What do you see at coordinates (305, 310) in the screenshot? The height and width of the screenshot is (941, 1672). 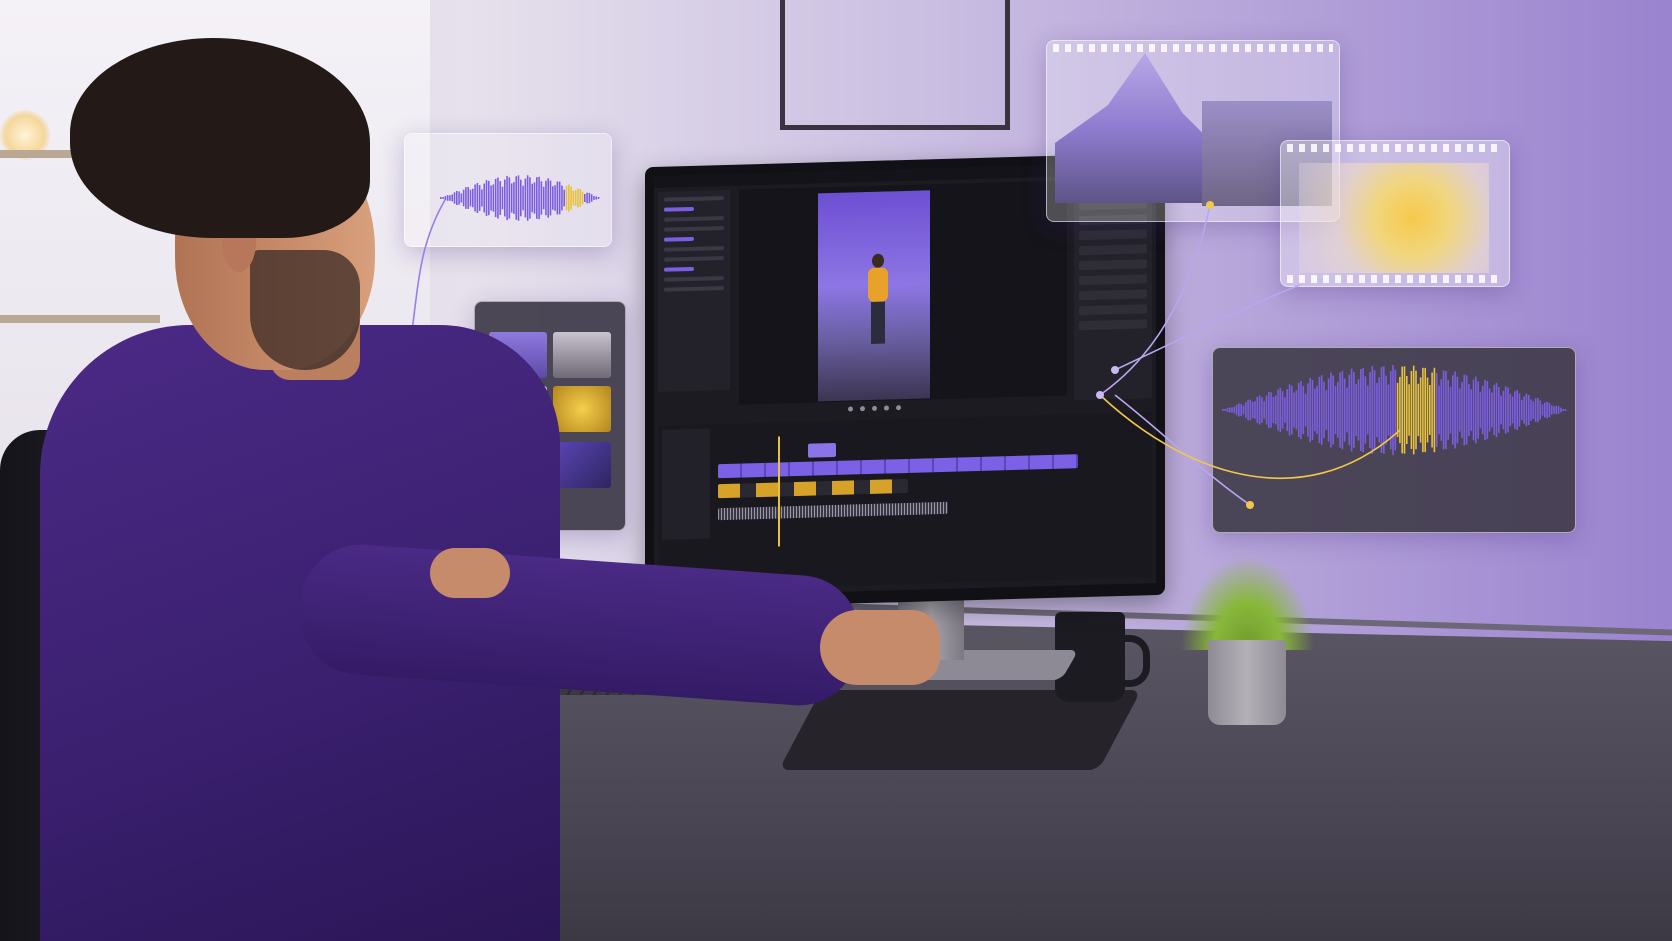 I see `person-beard` at bounding box center [305, 310].